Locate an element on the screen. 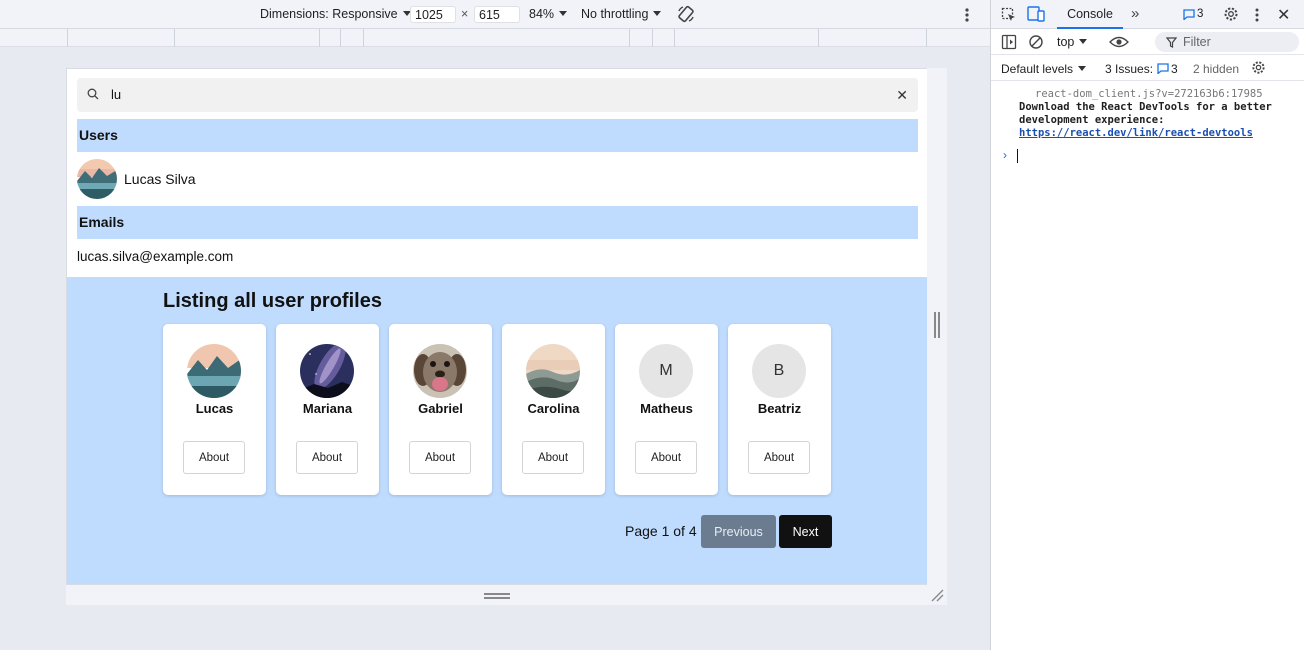 This screenshot has width=1304, height=650. filter-icon is located at coordinates (1171, 42).